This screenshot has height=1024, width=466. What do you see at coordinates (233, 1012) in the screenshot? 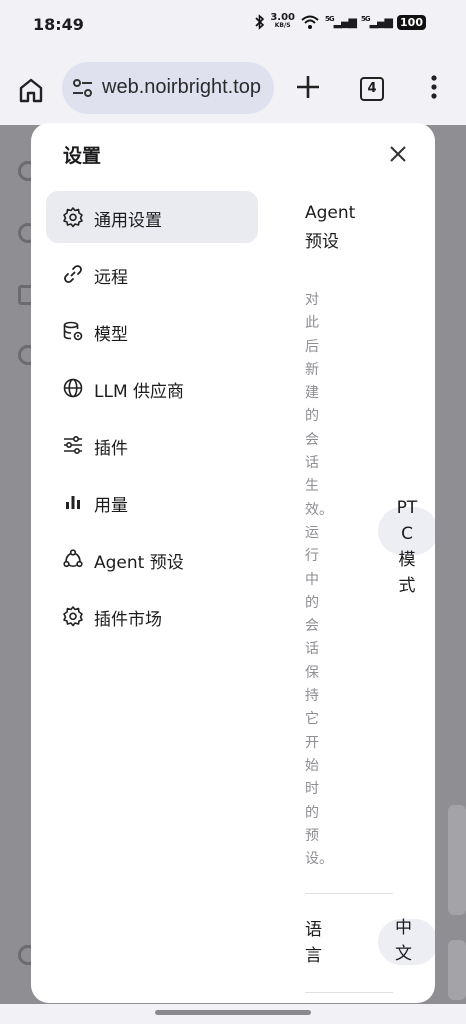
I see `home-indicator` at bounding box center [233, 1012].